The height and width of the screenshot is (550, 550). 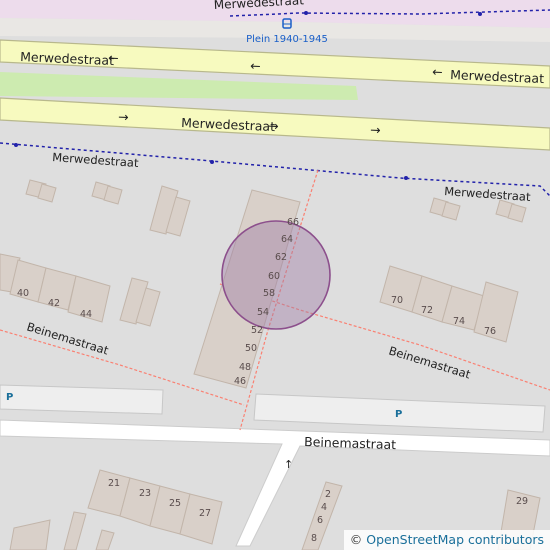 I want to click on house-number: 27, so click(x=205, y=513).